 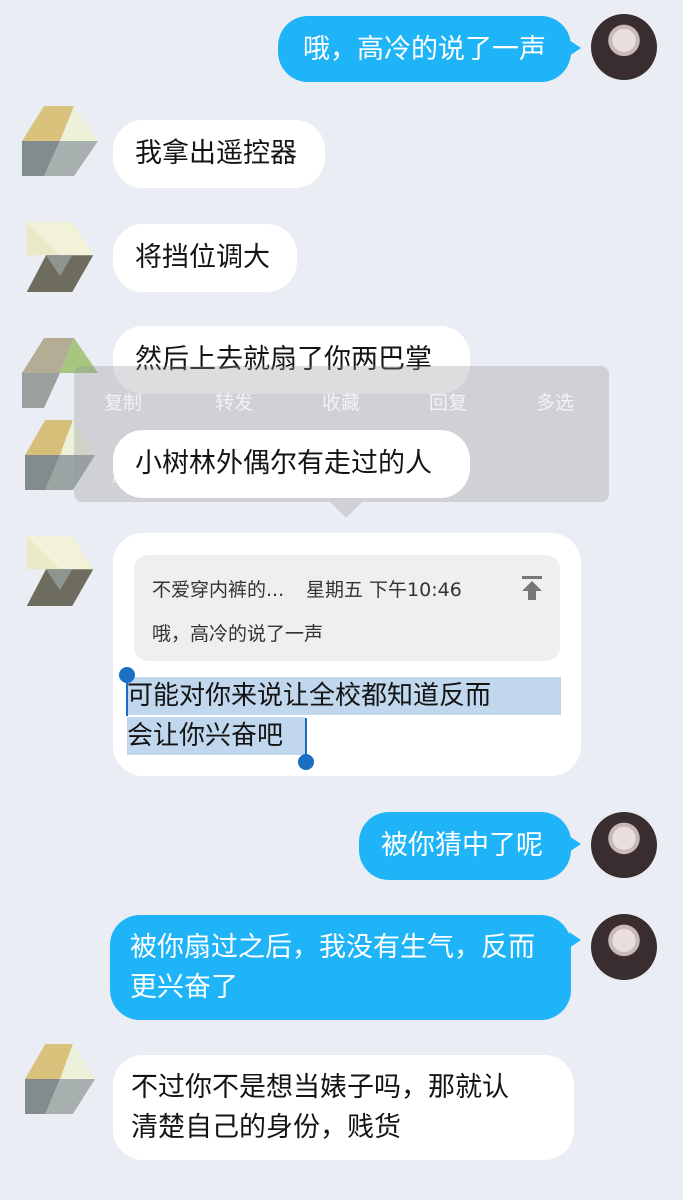 I want to click on message-bubble-in: 我拿出遥控器, so click(x=219, y=154).